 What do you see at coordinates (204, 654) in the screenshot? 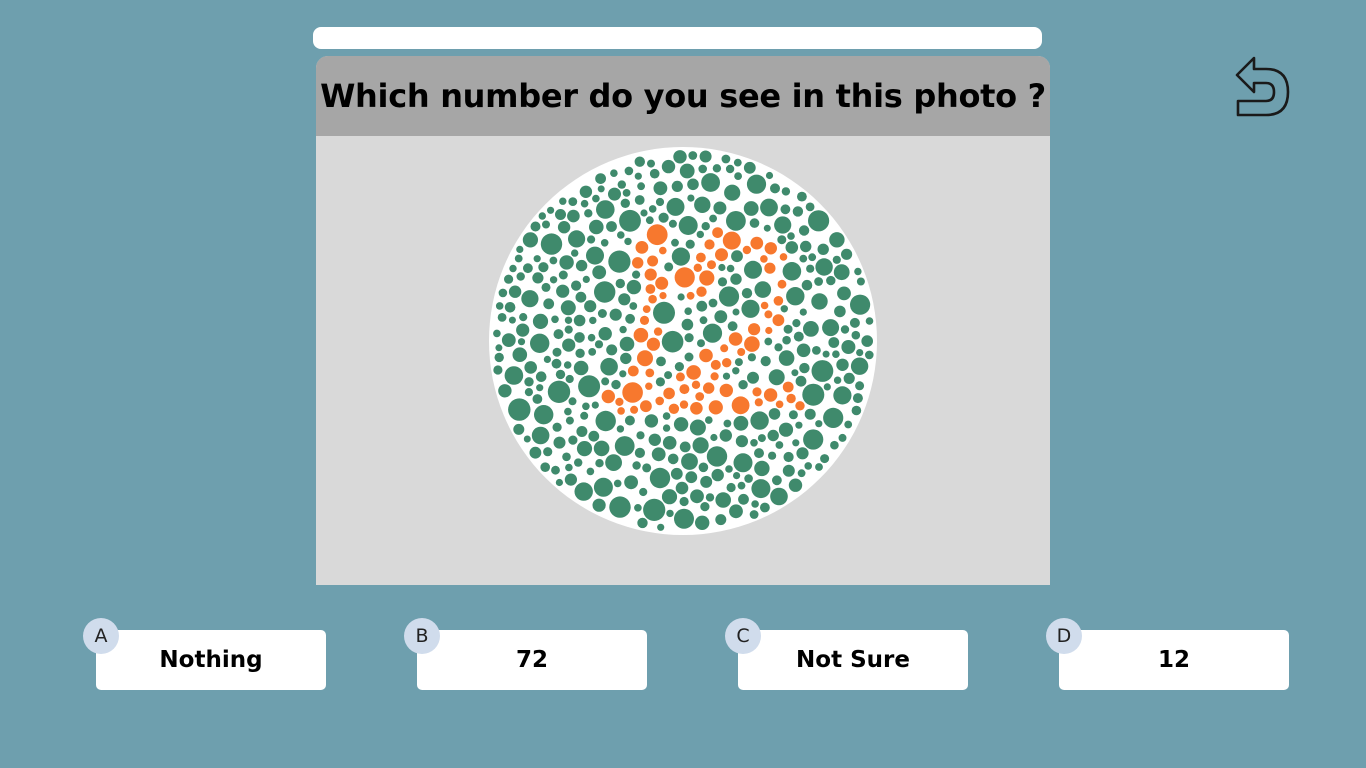
I see `option-a-button: A Nothing` at bounding box center [204, 654].